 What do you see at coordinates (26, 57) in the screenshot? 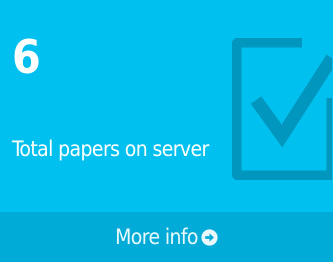
I see `stat-value: 6` at bounding box center [26, 57].